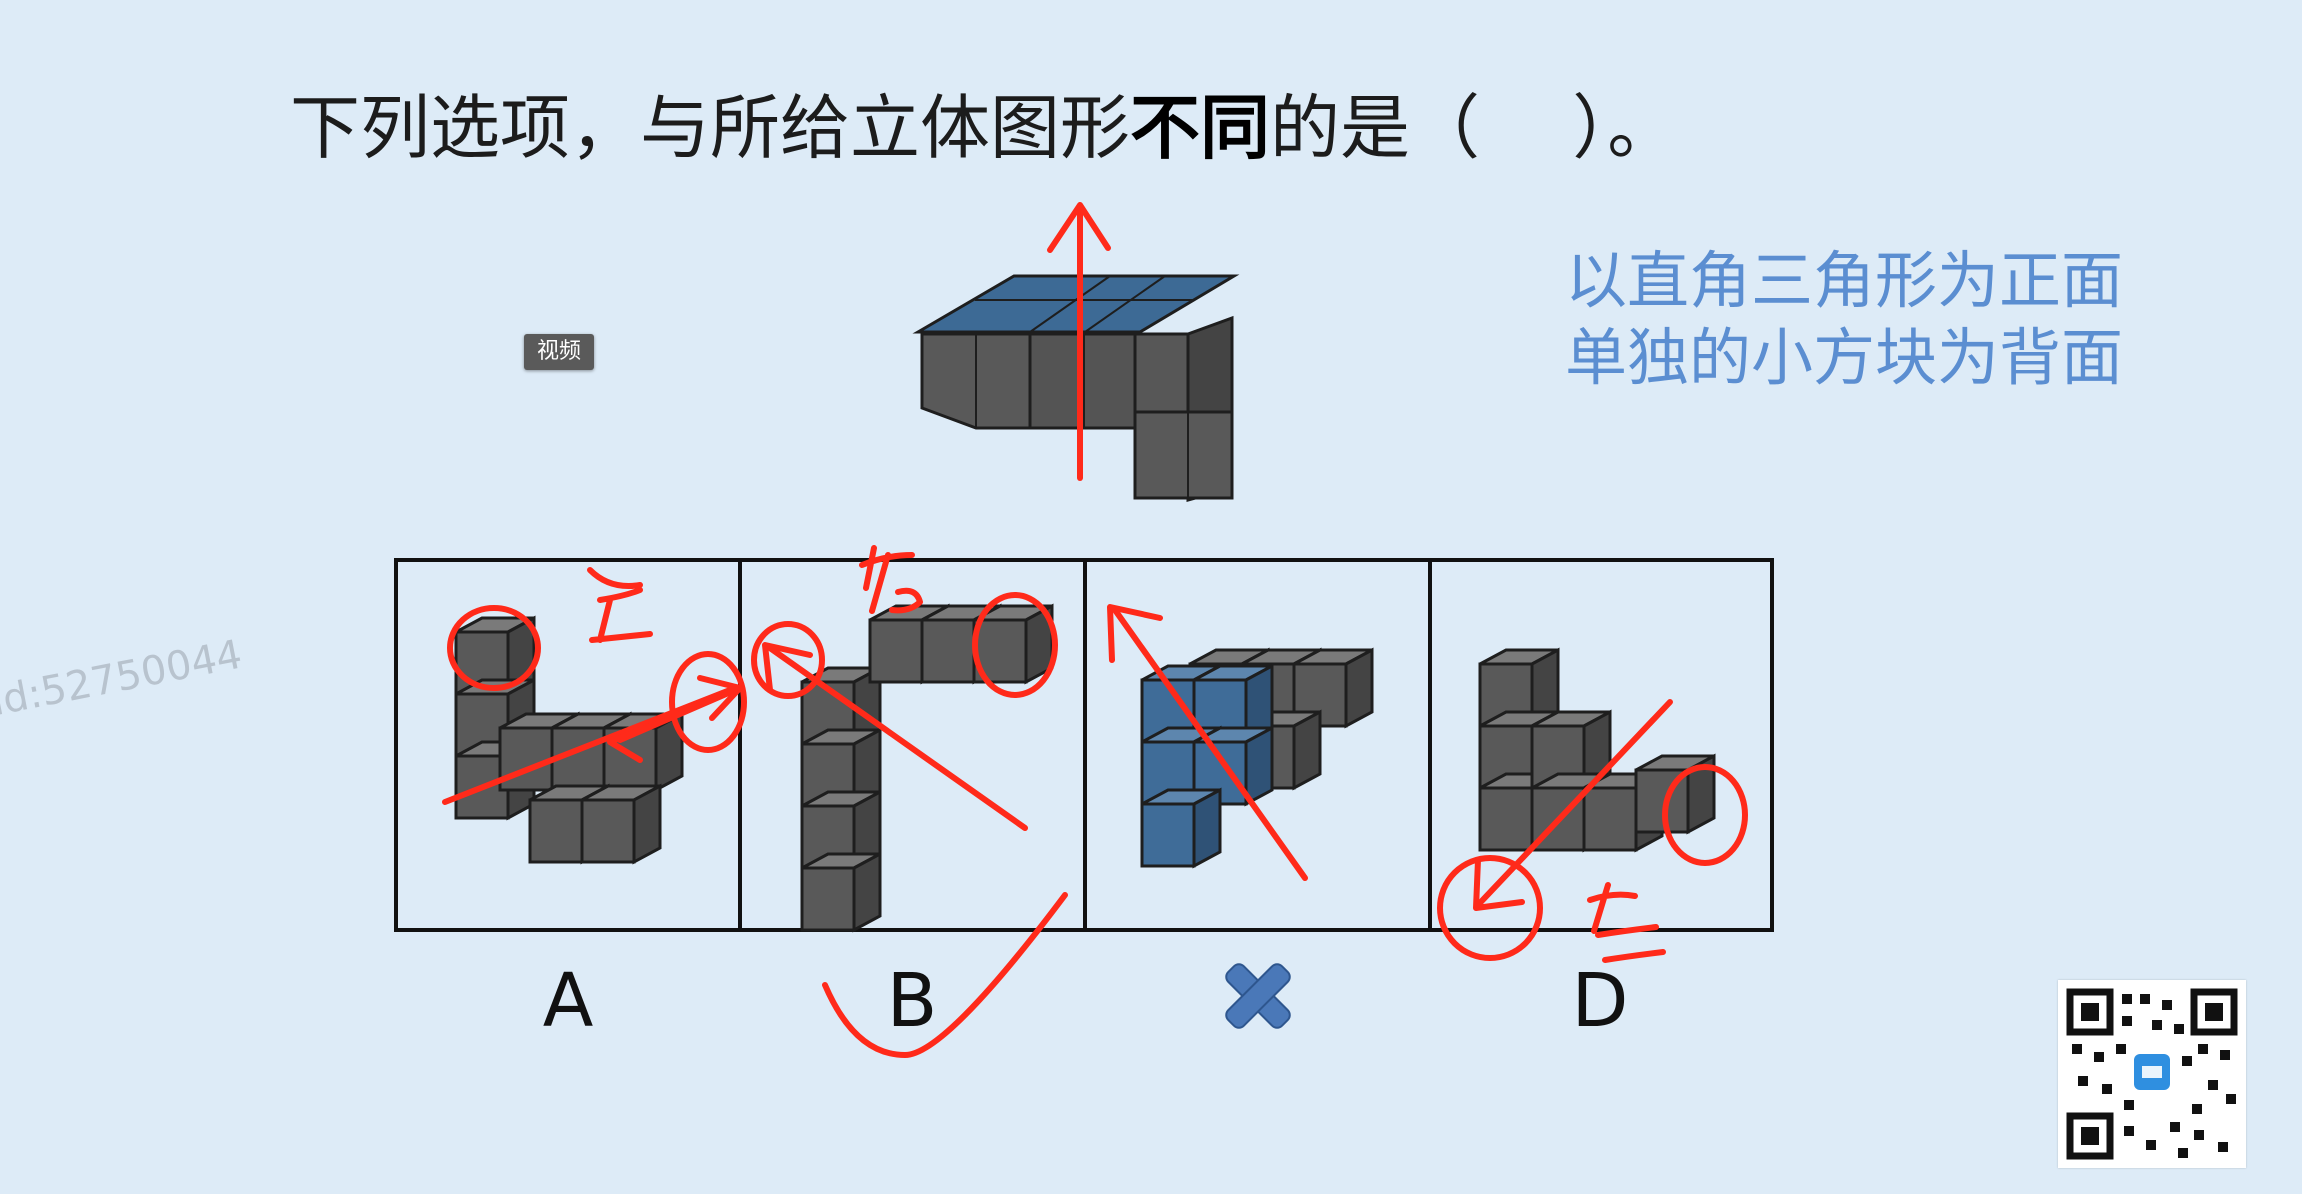  Describe the element at coordinates (1600, 1001) in the screenshot. I see `option-d-label: D` at that location.